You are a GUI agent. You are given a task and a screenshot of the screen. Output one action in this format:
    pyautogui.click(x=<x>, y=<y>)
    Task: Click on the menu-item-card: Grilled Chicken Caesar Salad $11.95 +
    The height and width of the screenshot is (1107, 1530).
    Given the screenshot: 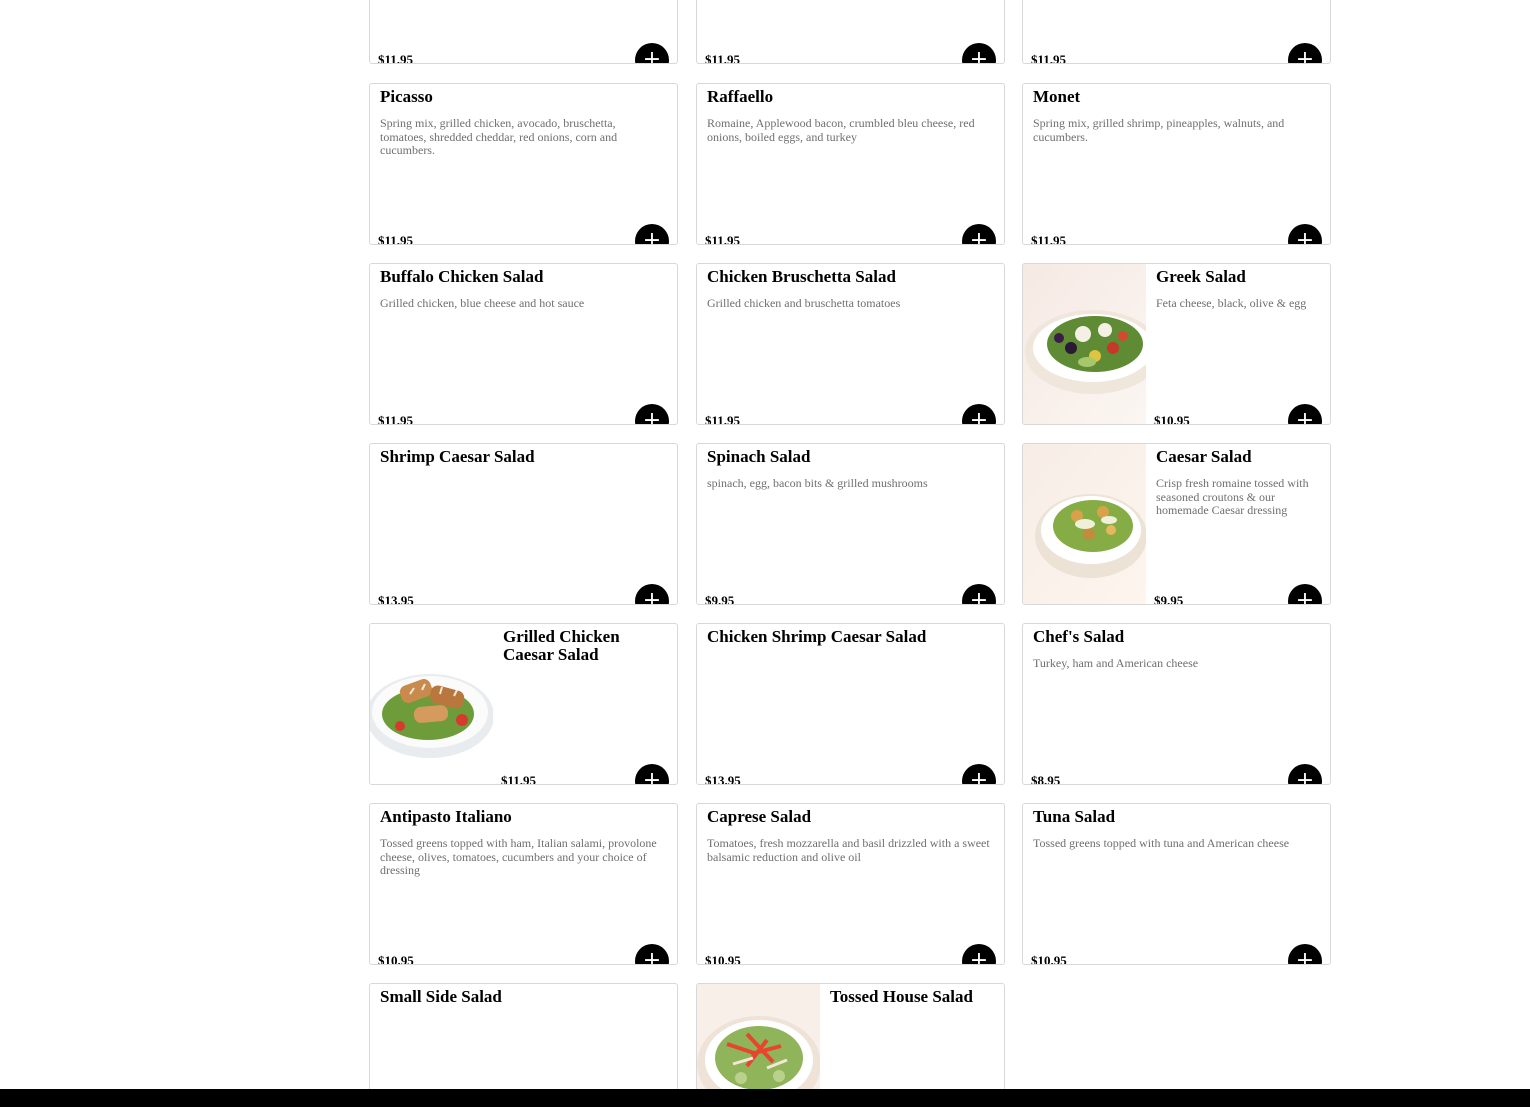 What is the action you would take?
    pyautogui.click(x=523, y=704)
    